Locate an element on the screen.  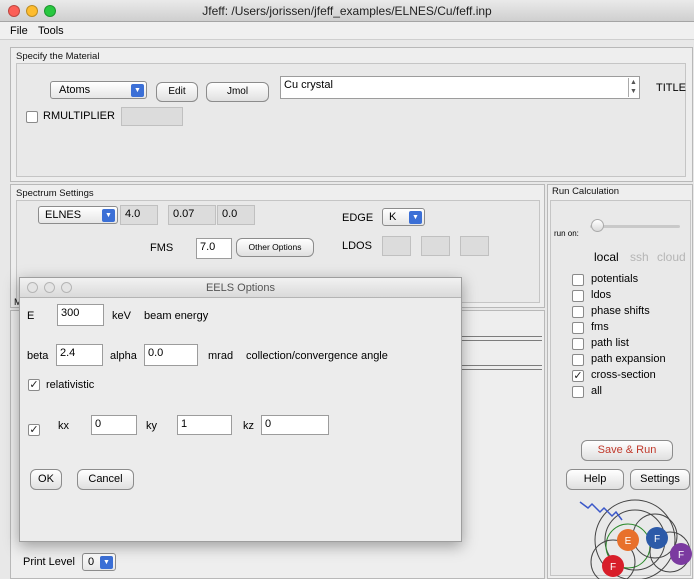
title-input: Cu crystal is located at coordinates (460, 87).